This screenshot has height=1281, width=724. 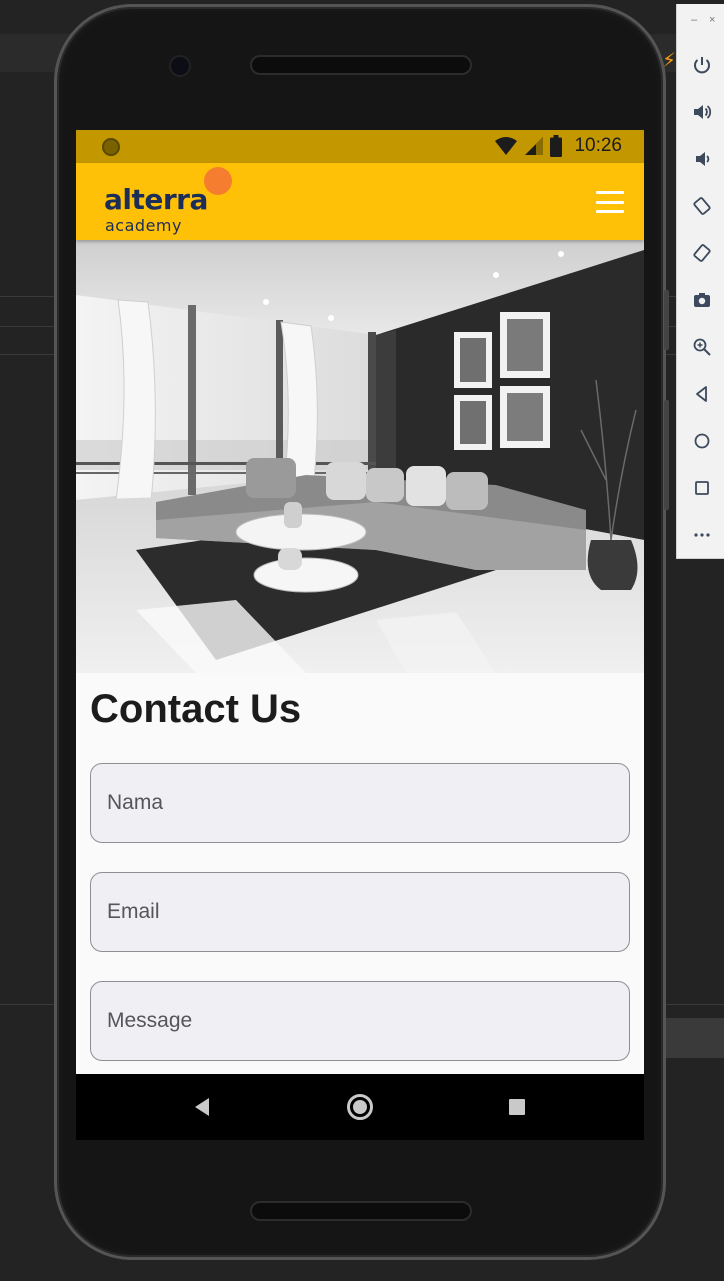 I want to click on system-nav-bar, so click(x=360, y=1107).